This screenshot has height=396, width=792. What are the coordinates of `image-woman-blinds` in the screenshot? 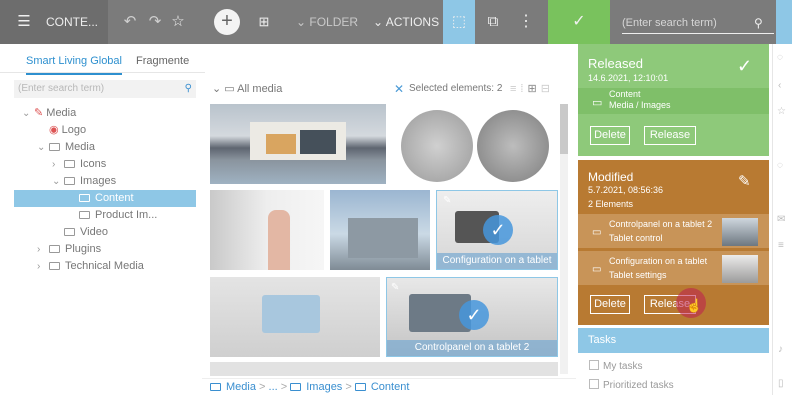 It's located at (267, 230).